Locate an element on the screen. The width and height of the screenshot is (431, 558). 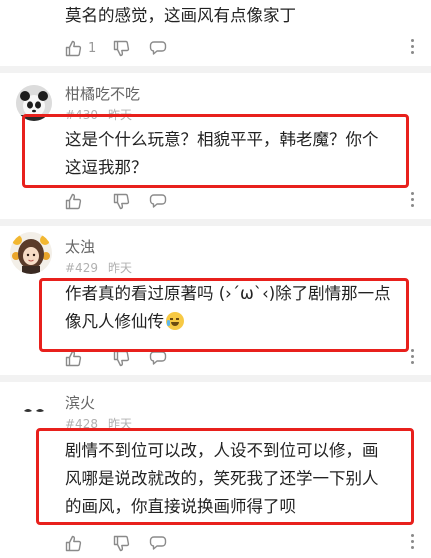
like-button: 1 is located at coordinates (80, 48).